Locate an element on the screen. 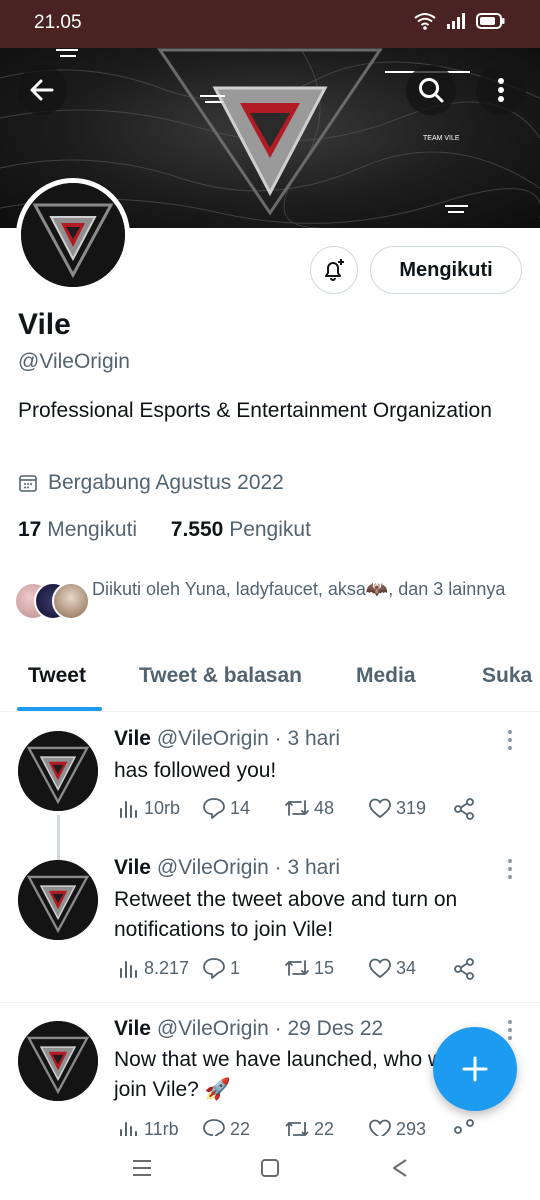 This screenshot has width=540, height=1200. thread-line is located at coordinates (58, 837).